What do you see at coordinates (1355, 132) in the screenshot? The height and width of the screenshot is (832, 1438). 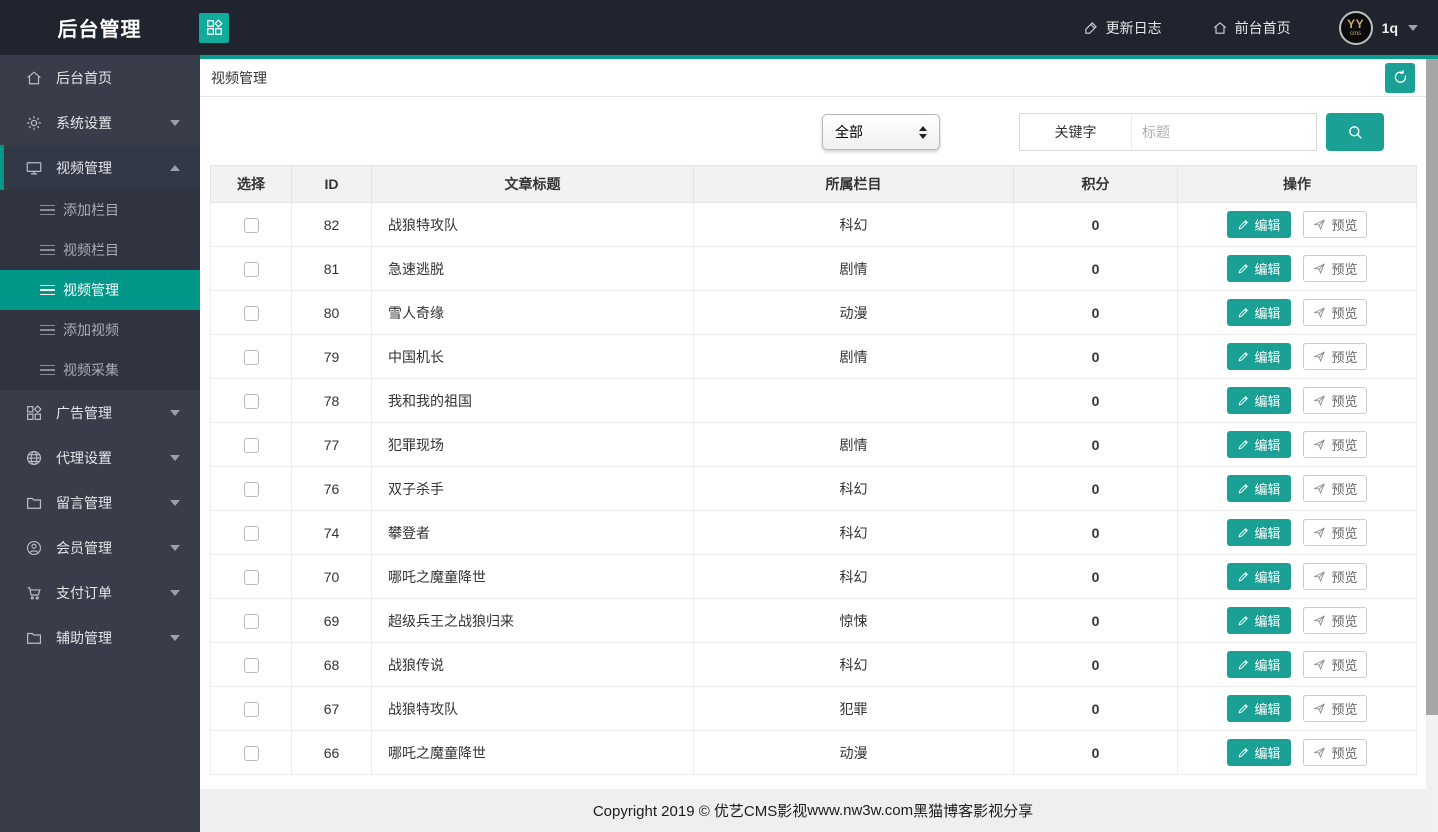 I see `search-button` at bounding box center [1355, 132].